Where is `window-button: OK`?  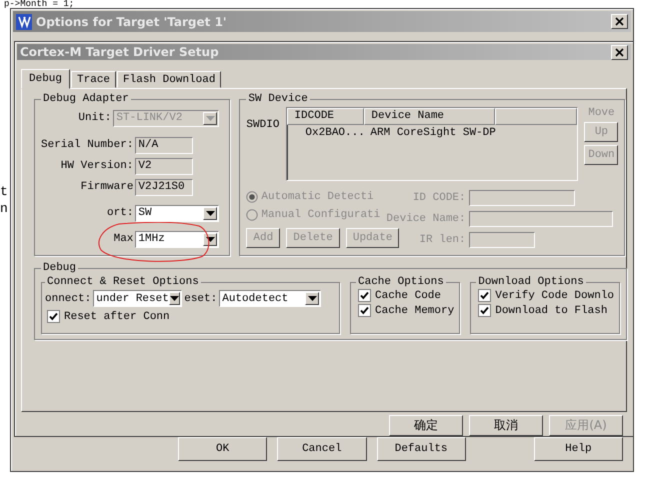 window-button: OK is located at coordinates (223, 449).